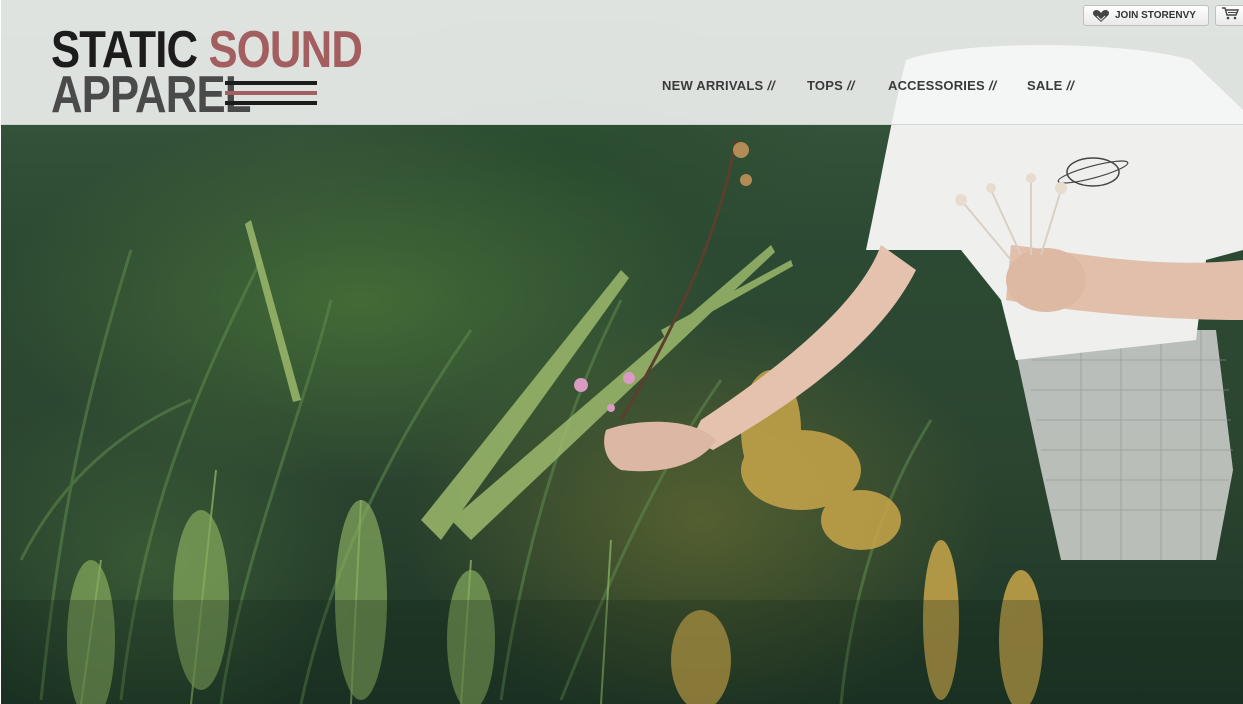 Image resolution: width=1243 pixels, height=704 pixels. I want to click on cart-button, so click(1229, 15).